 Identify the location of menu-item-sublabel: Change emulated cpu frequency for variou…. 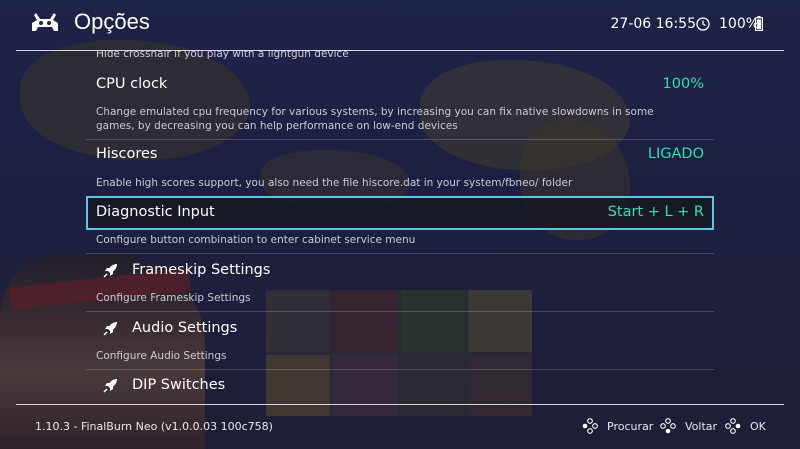
(375, 119).